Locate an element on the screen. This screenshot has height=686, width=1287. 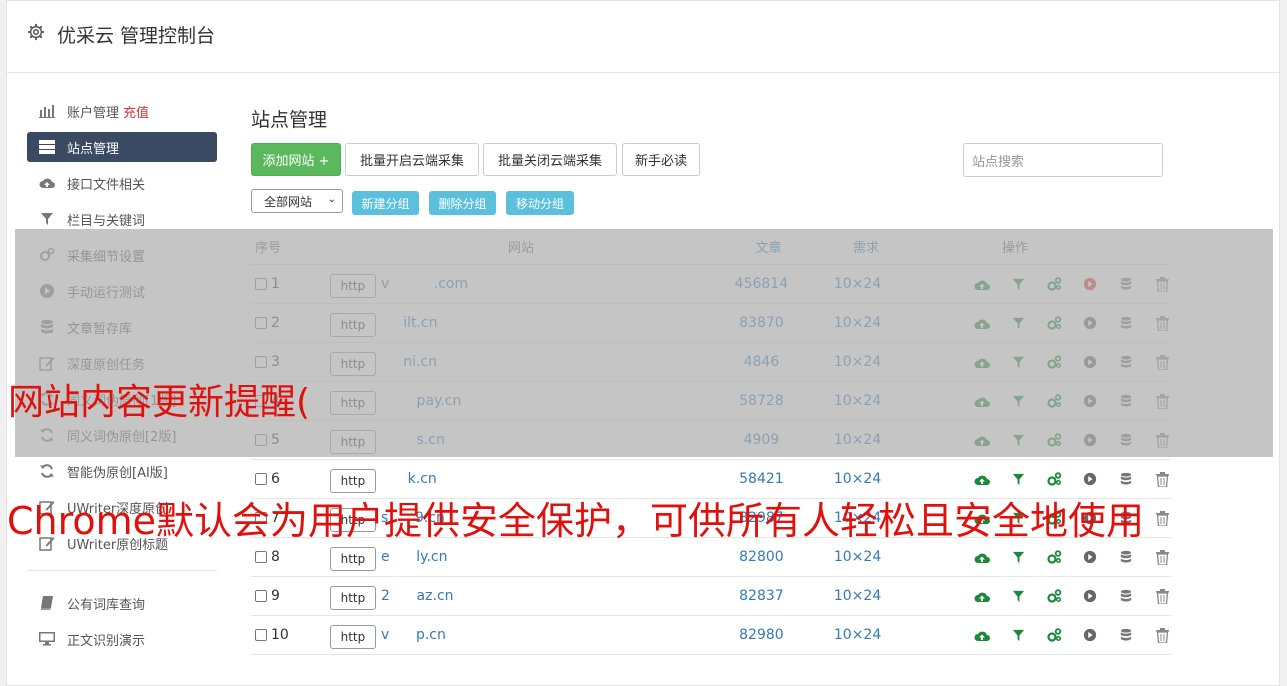
table-row: 10 http v p.cn 82980 10×24 is located at coordinates (711, 635).